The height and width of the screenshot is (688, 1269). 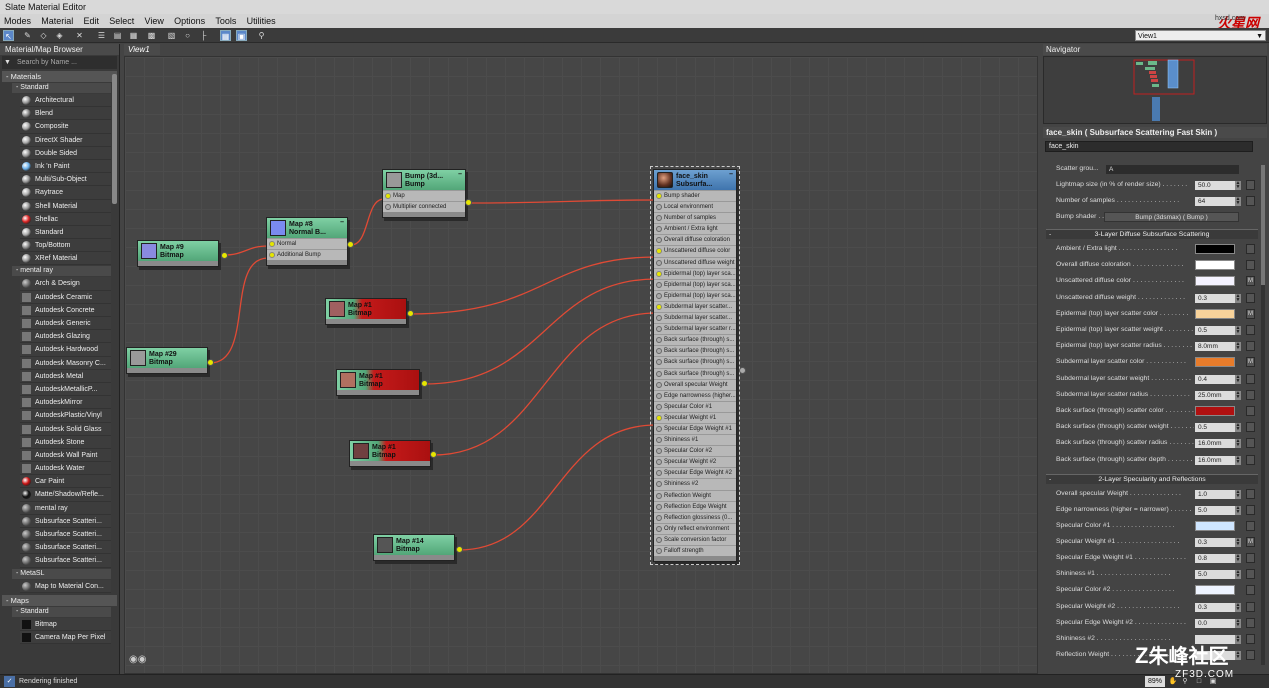 What do you see at coordinates (65, 180) in the screenshot?
I see `browser-item: Multi/Sub-Object` at bounding box center [65, 180].